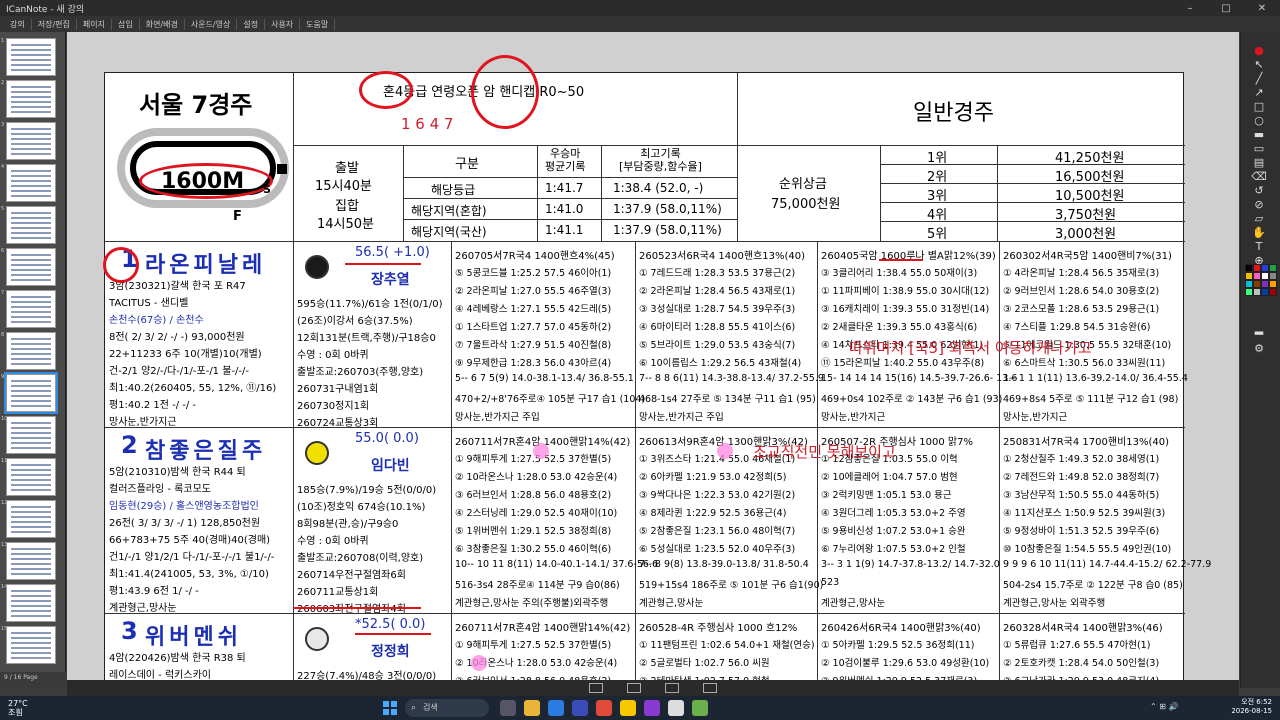 This screenshot has width=1280, height=720. I want to click on text-icon: T, so click(1259, 247).